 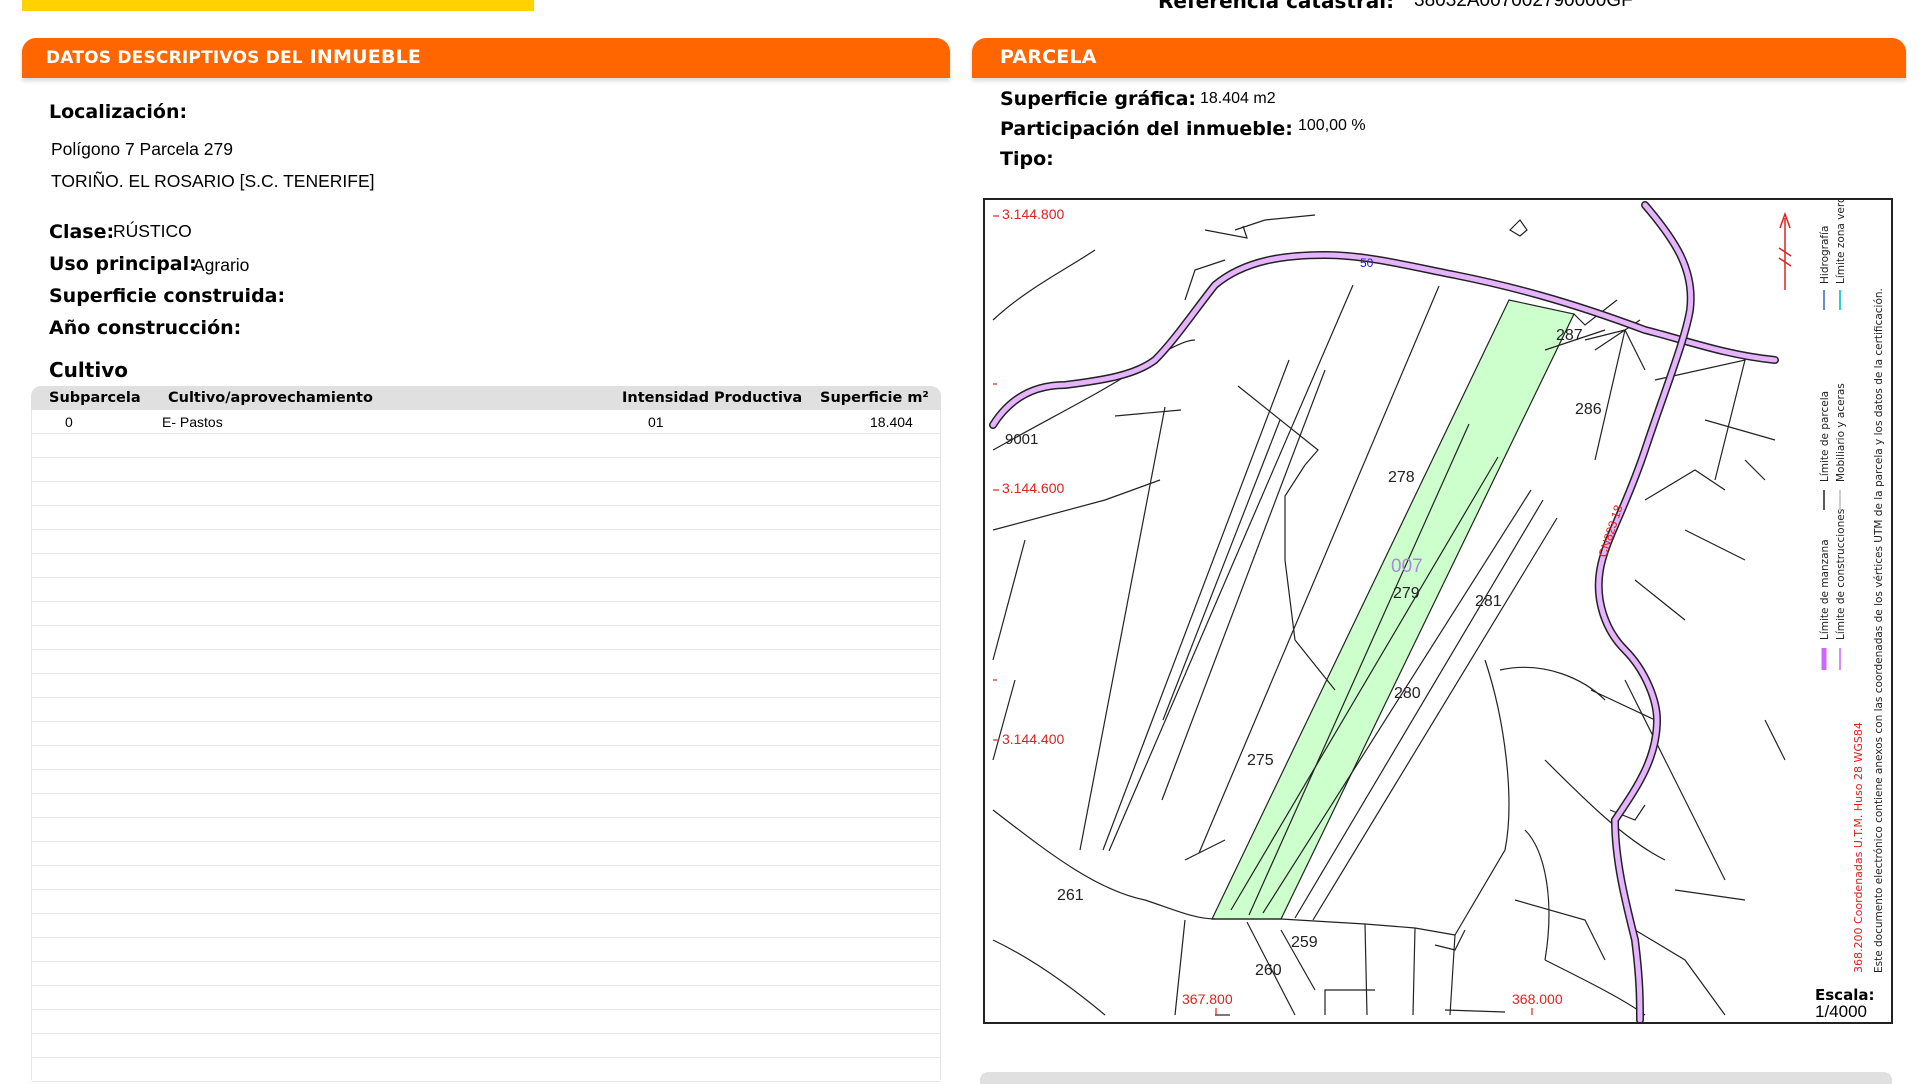 What do you see at coordinates (1523, 5) in the screenshot?
I see `referencia-value: 38032A007002790000GF` at bounding box center [1523, 5].